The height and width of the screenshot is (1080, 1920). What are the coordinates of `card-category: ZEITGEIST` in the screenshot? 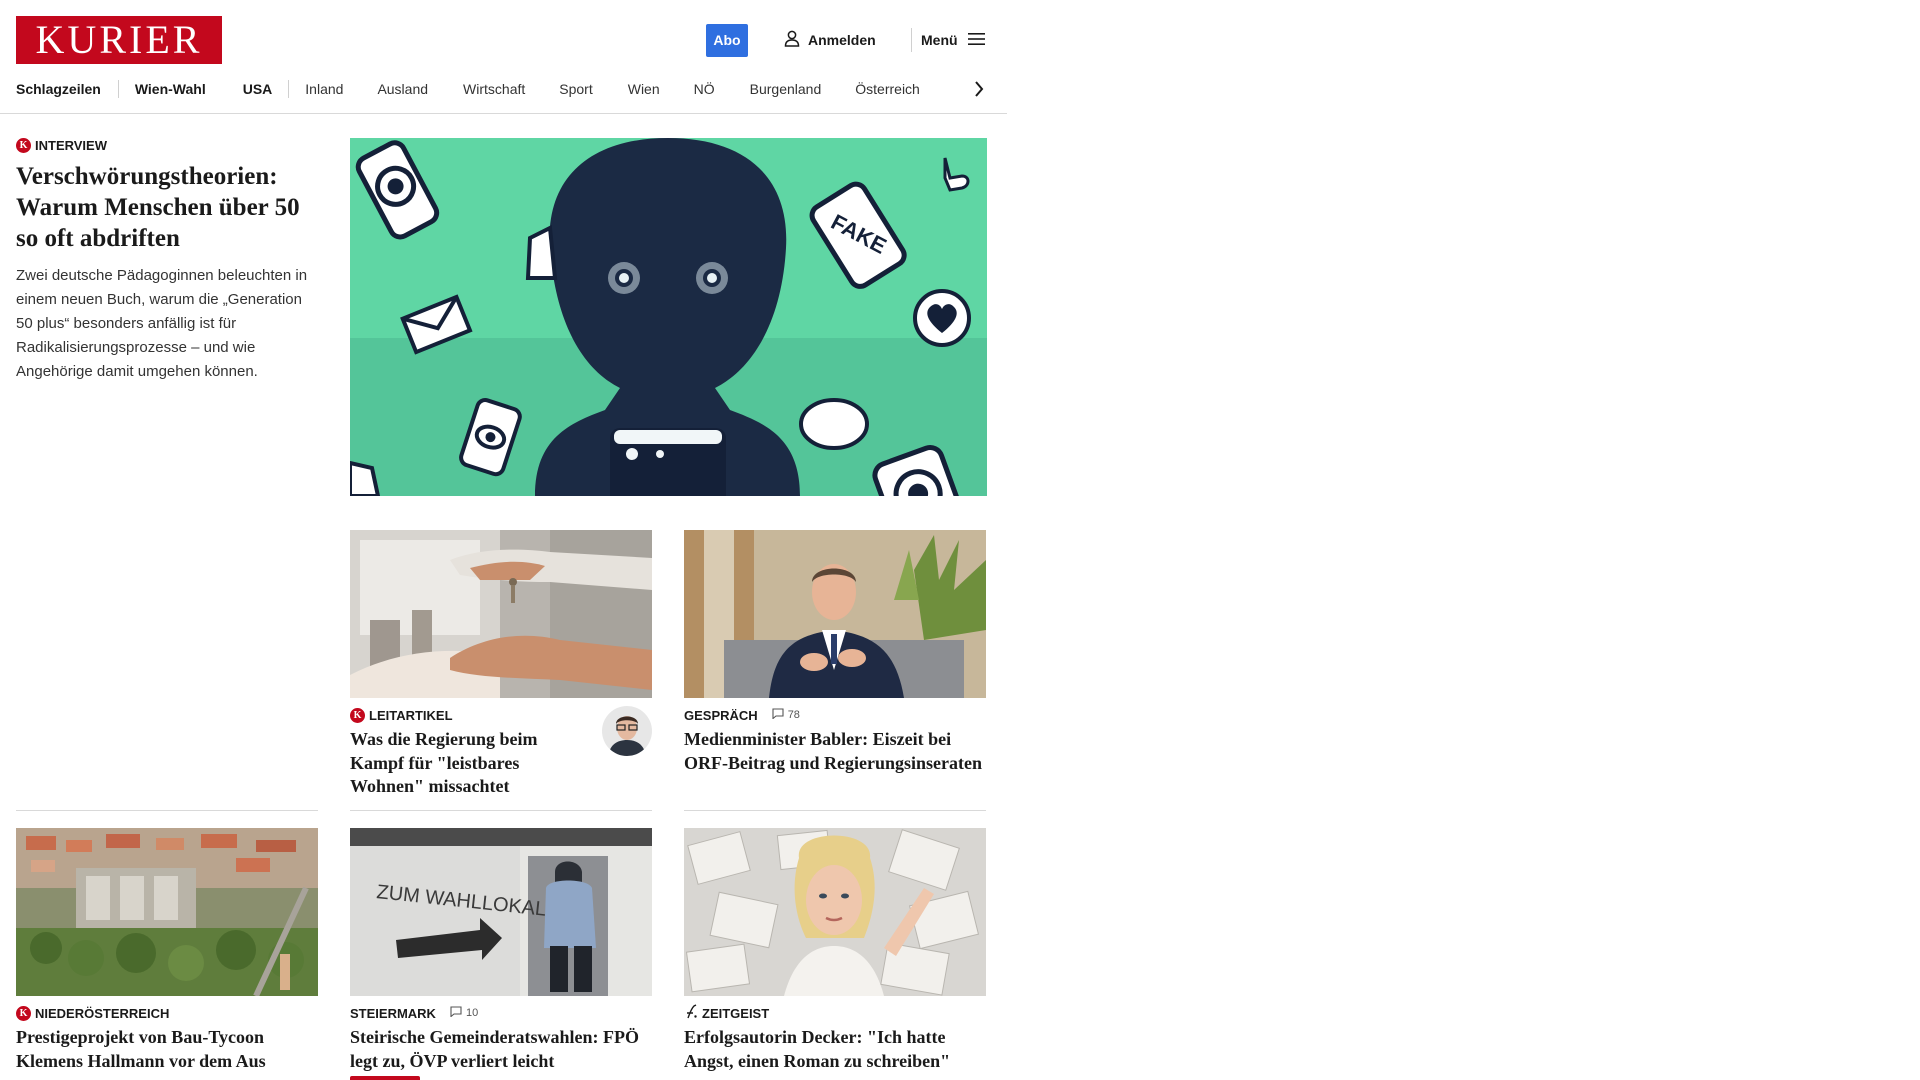 It's located at (726, 1013).